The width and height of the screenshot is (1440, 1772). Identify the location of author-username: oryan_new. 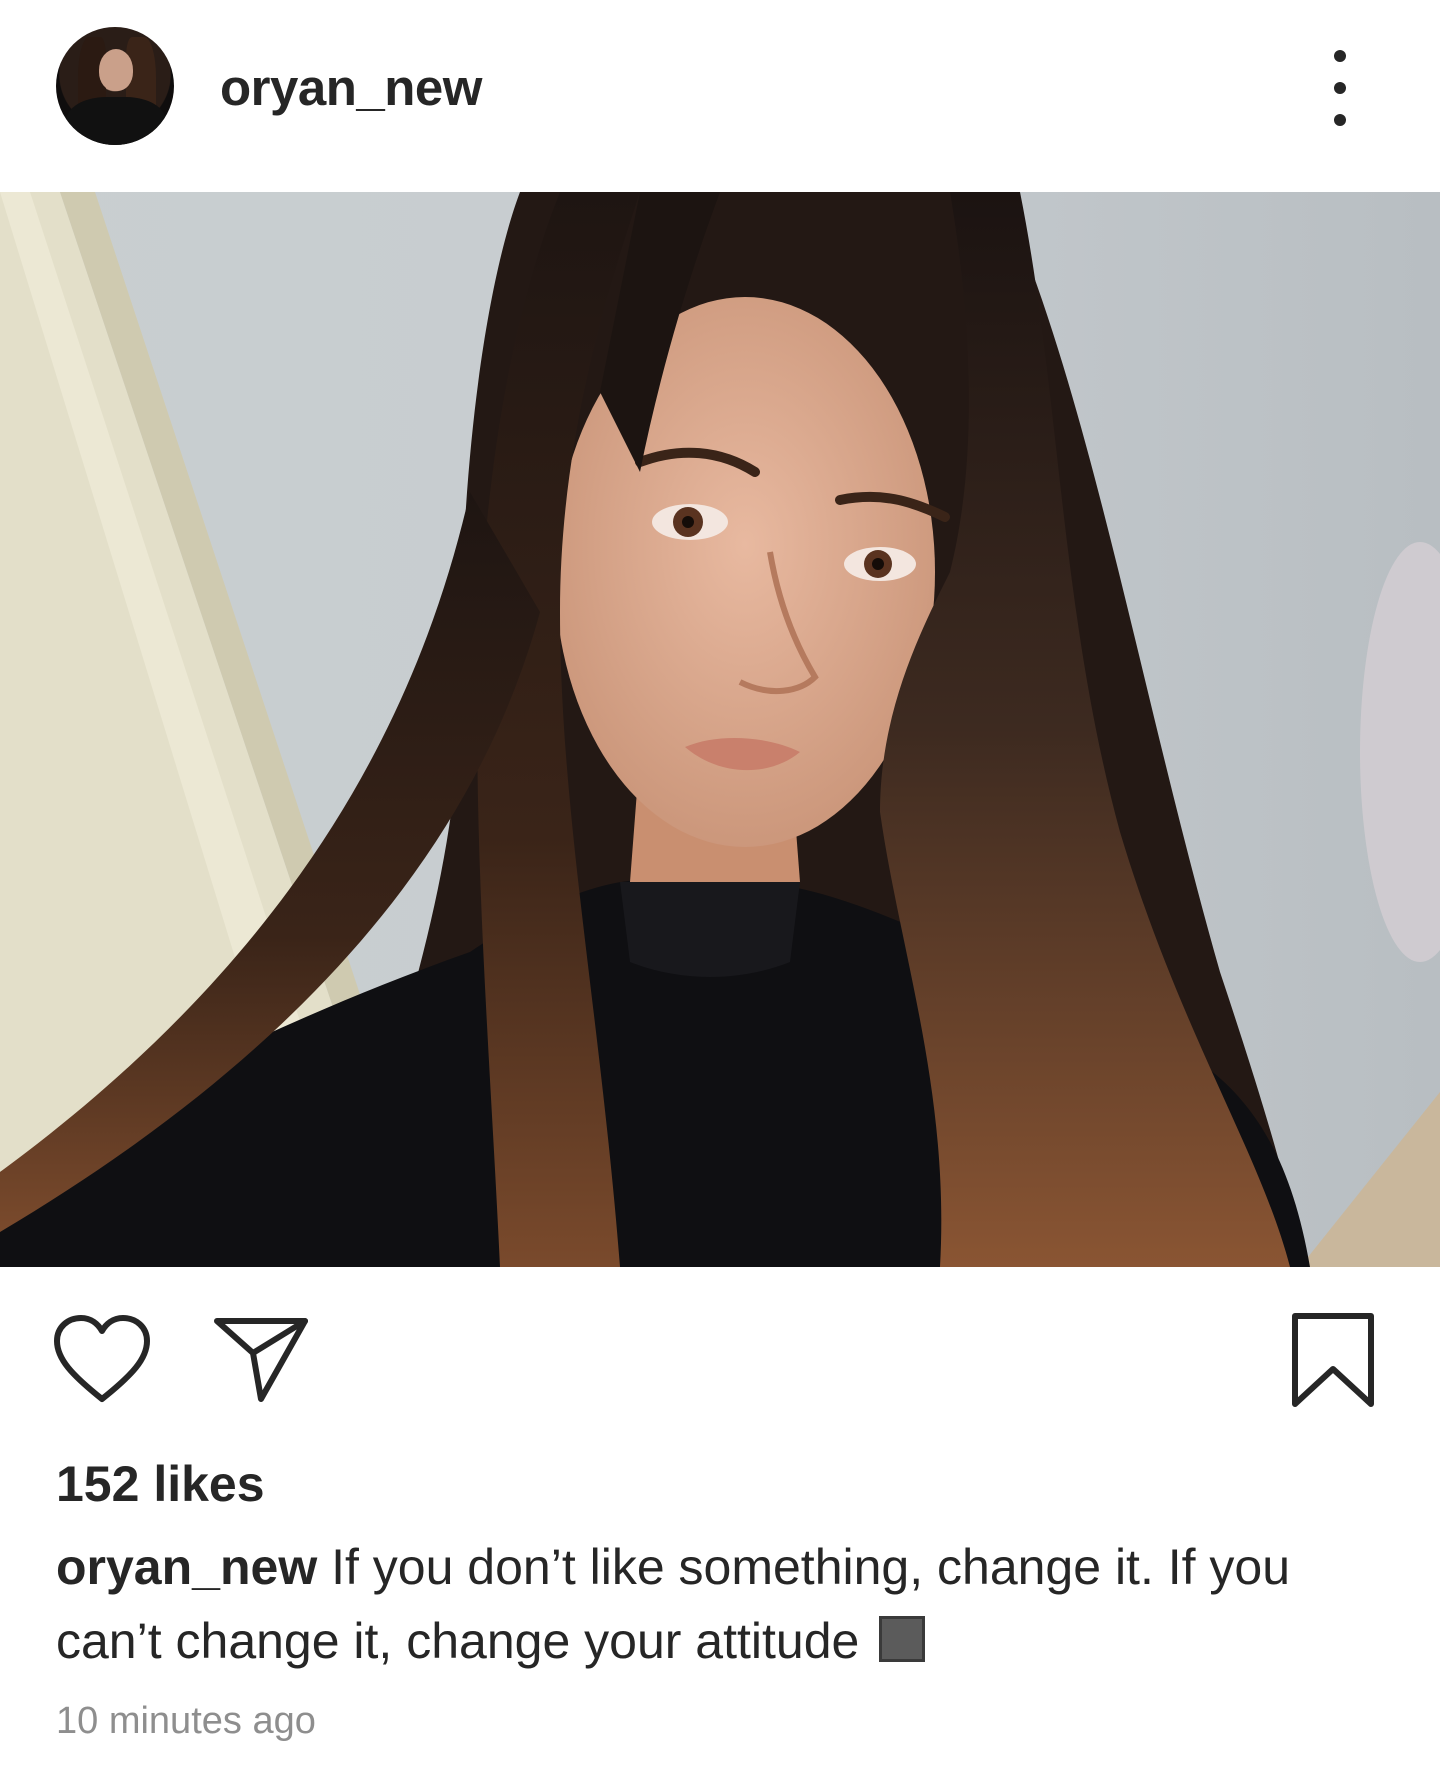
(351, 87).